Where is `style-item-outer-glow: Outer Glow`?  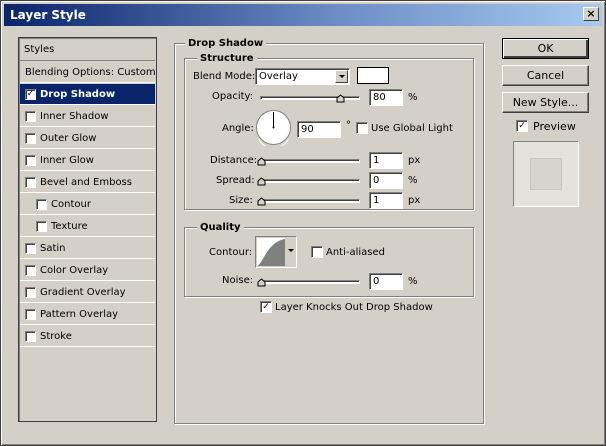
style-item-outer-glow: Outer Glow is located at coordinates (87, 138).